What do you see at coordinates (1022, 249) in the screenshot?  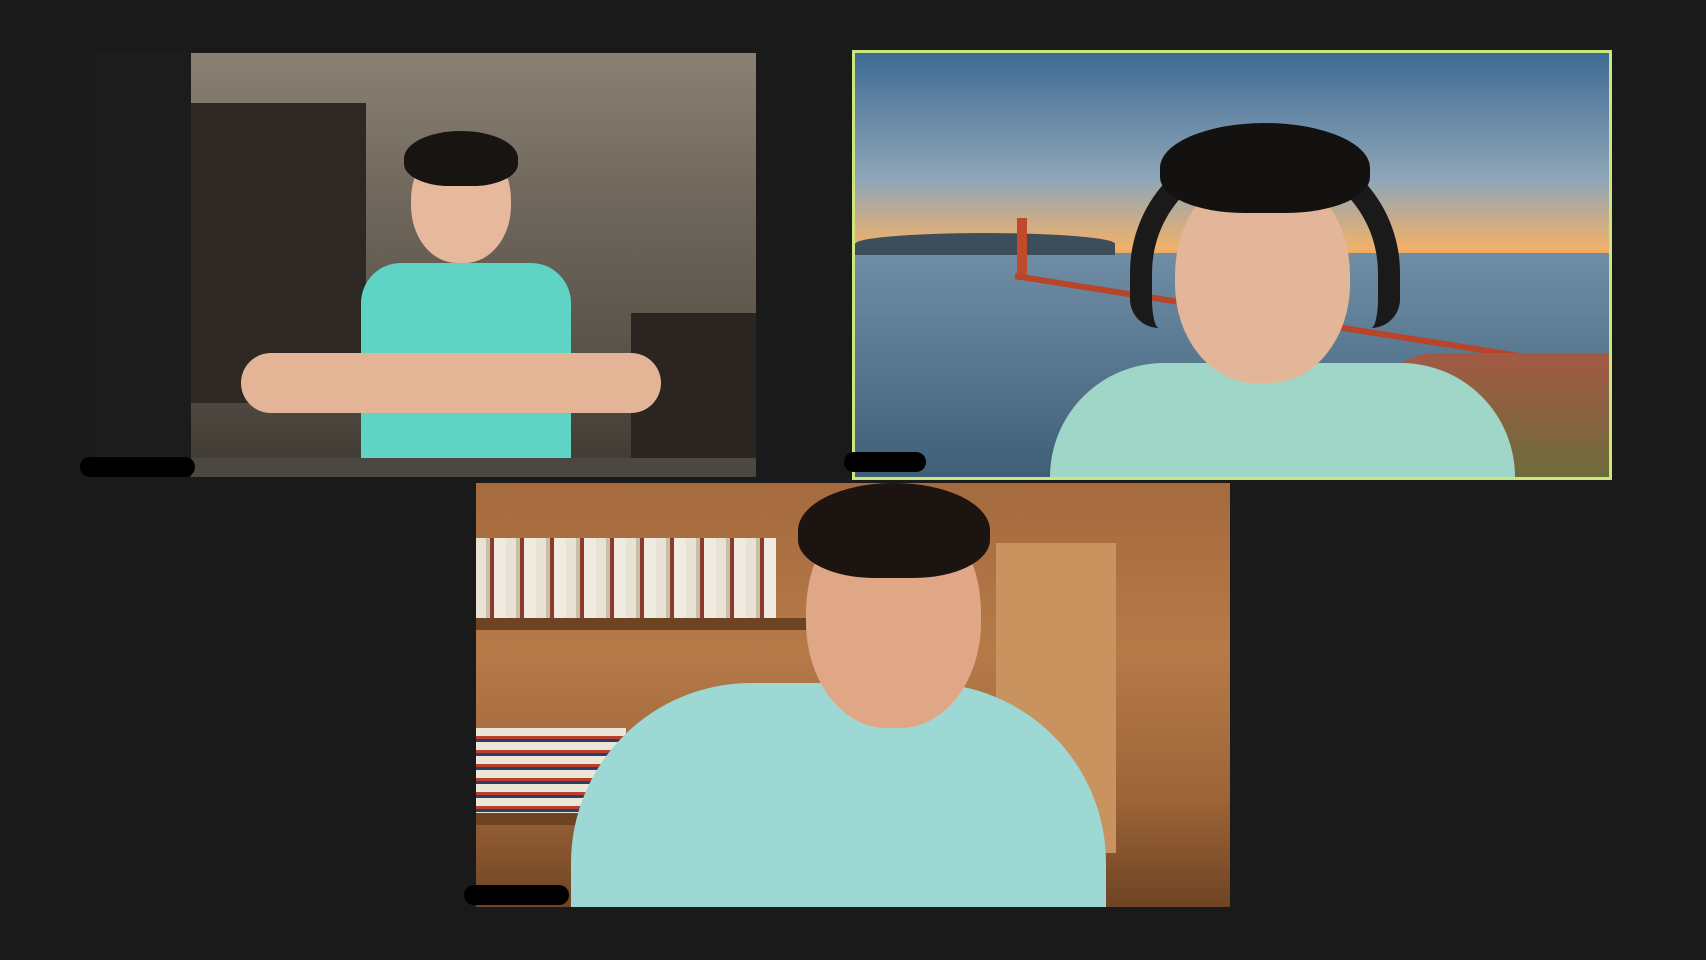 I see `bridge-tower` at bounding box center [1022, 249].